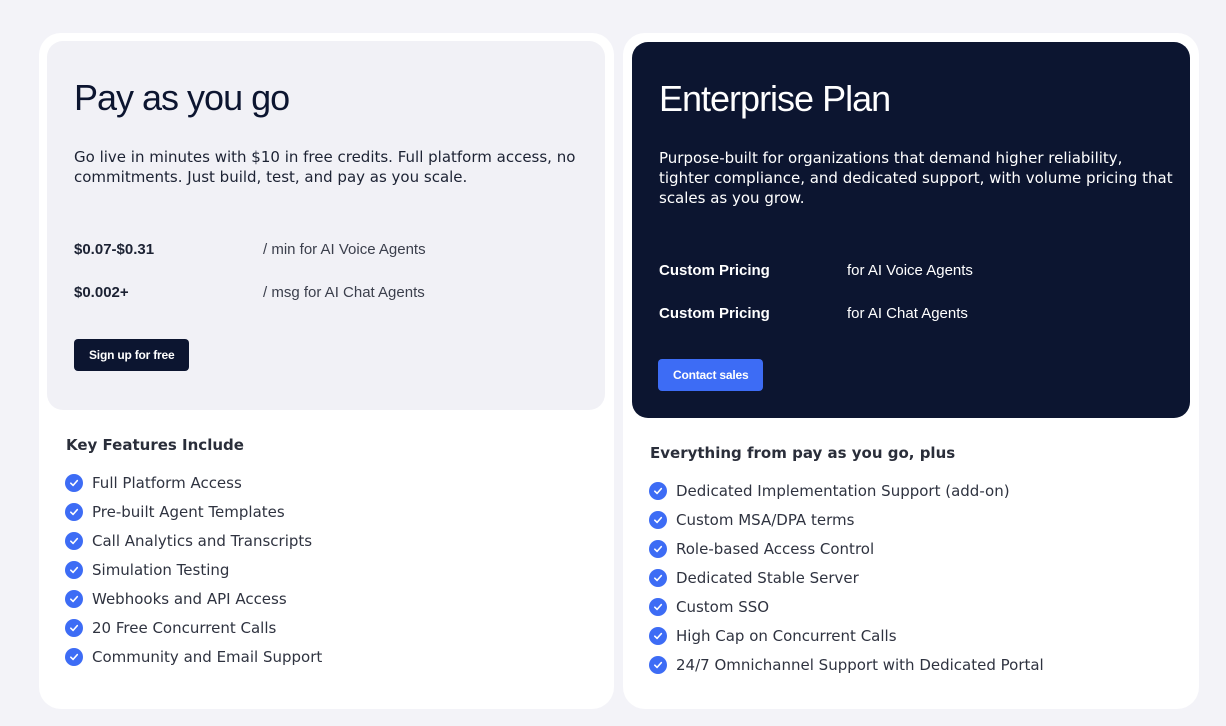 Image resolution: width=1226 pixels, height=726 pixels. Describe the element at coordinates (188, 511) in the screenshot. I see `feature-label: Pre-built Agent Templates` at that location.